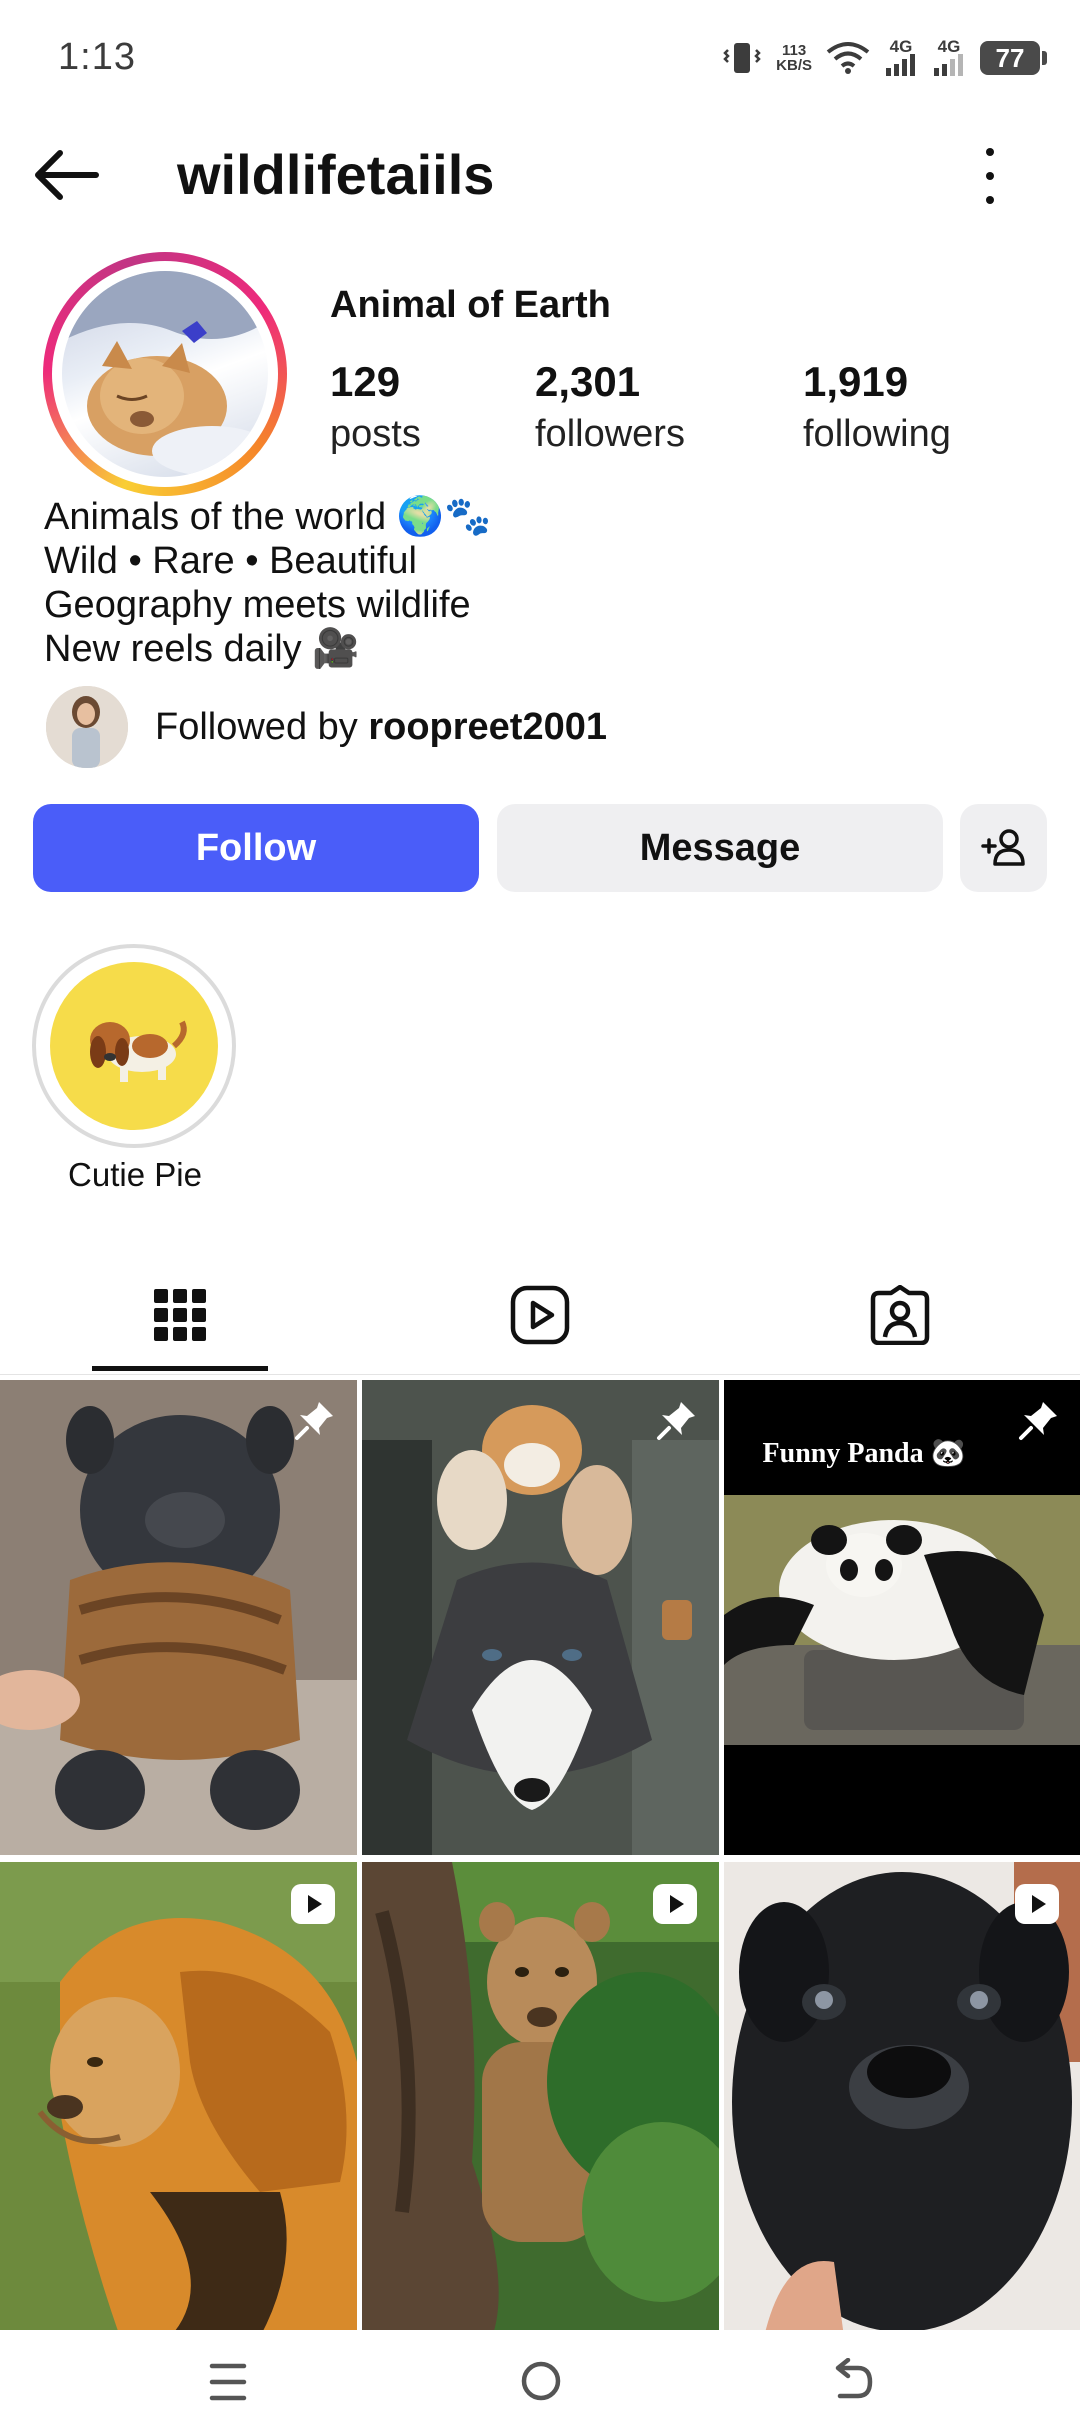 This screenshot has height=2436, width=1080. I want to click on back-arrow-icon, so click(67, 175).